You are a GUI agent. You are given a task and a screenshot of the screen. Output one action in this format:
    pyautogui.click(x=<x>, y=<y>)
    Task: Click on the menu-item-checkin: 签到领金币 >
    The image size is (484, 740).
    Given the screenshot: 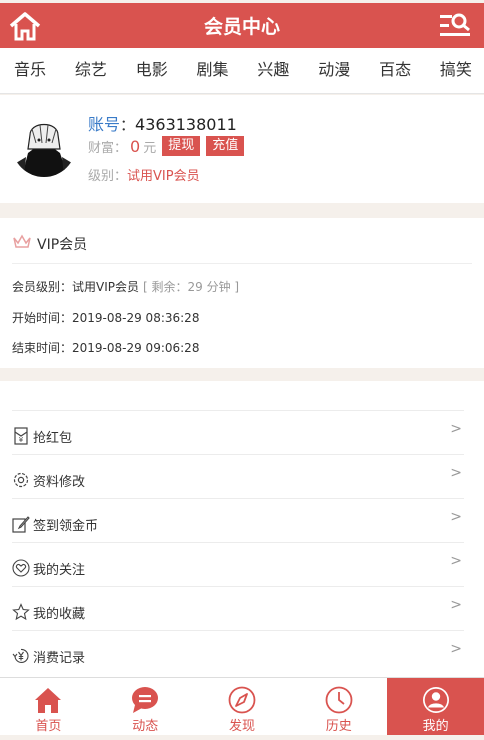 What is the action you would take?
    pyautogui.click(x=238, y=520)
    